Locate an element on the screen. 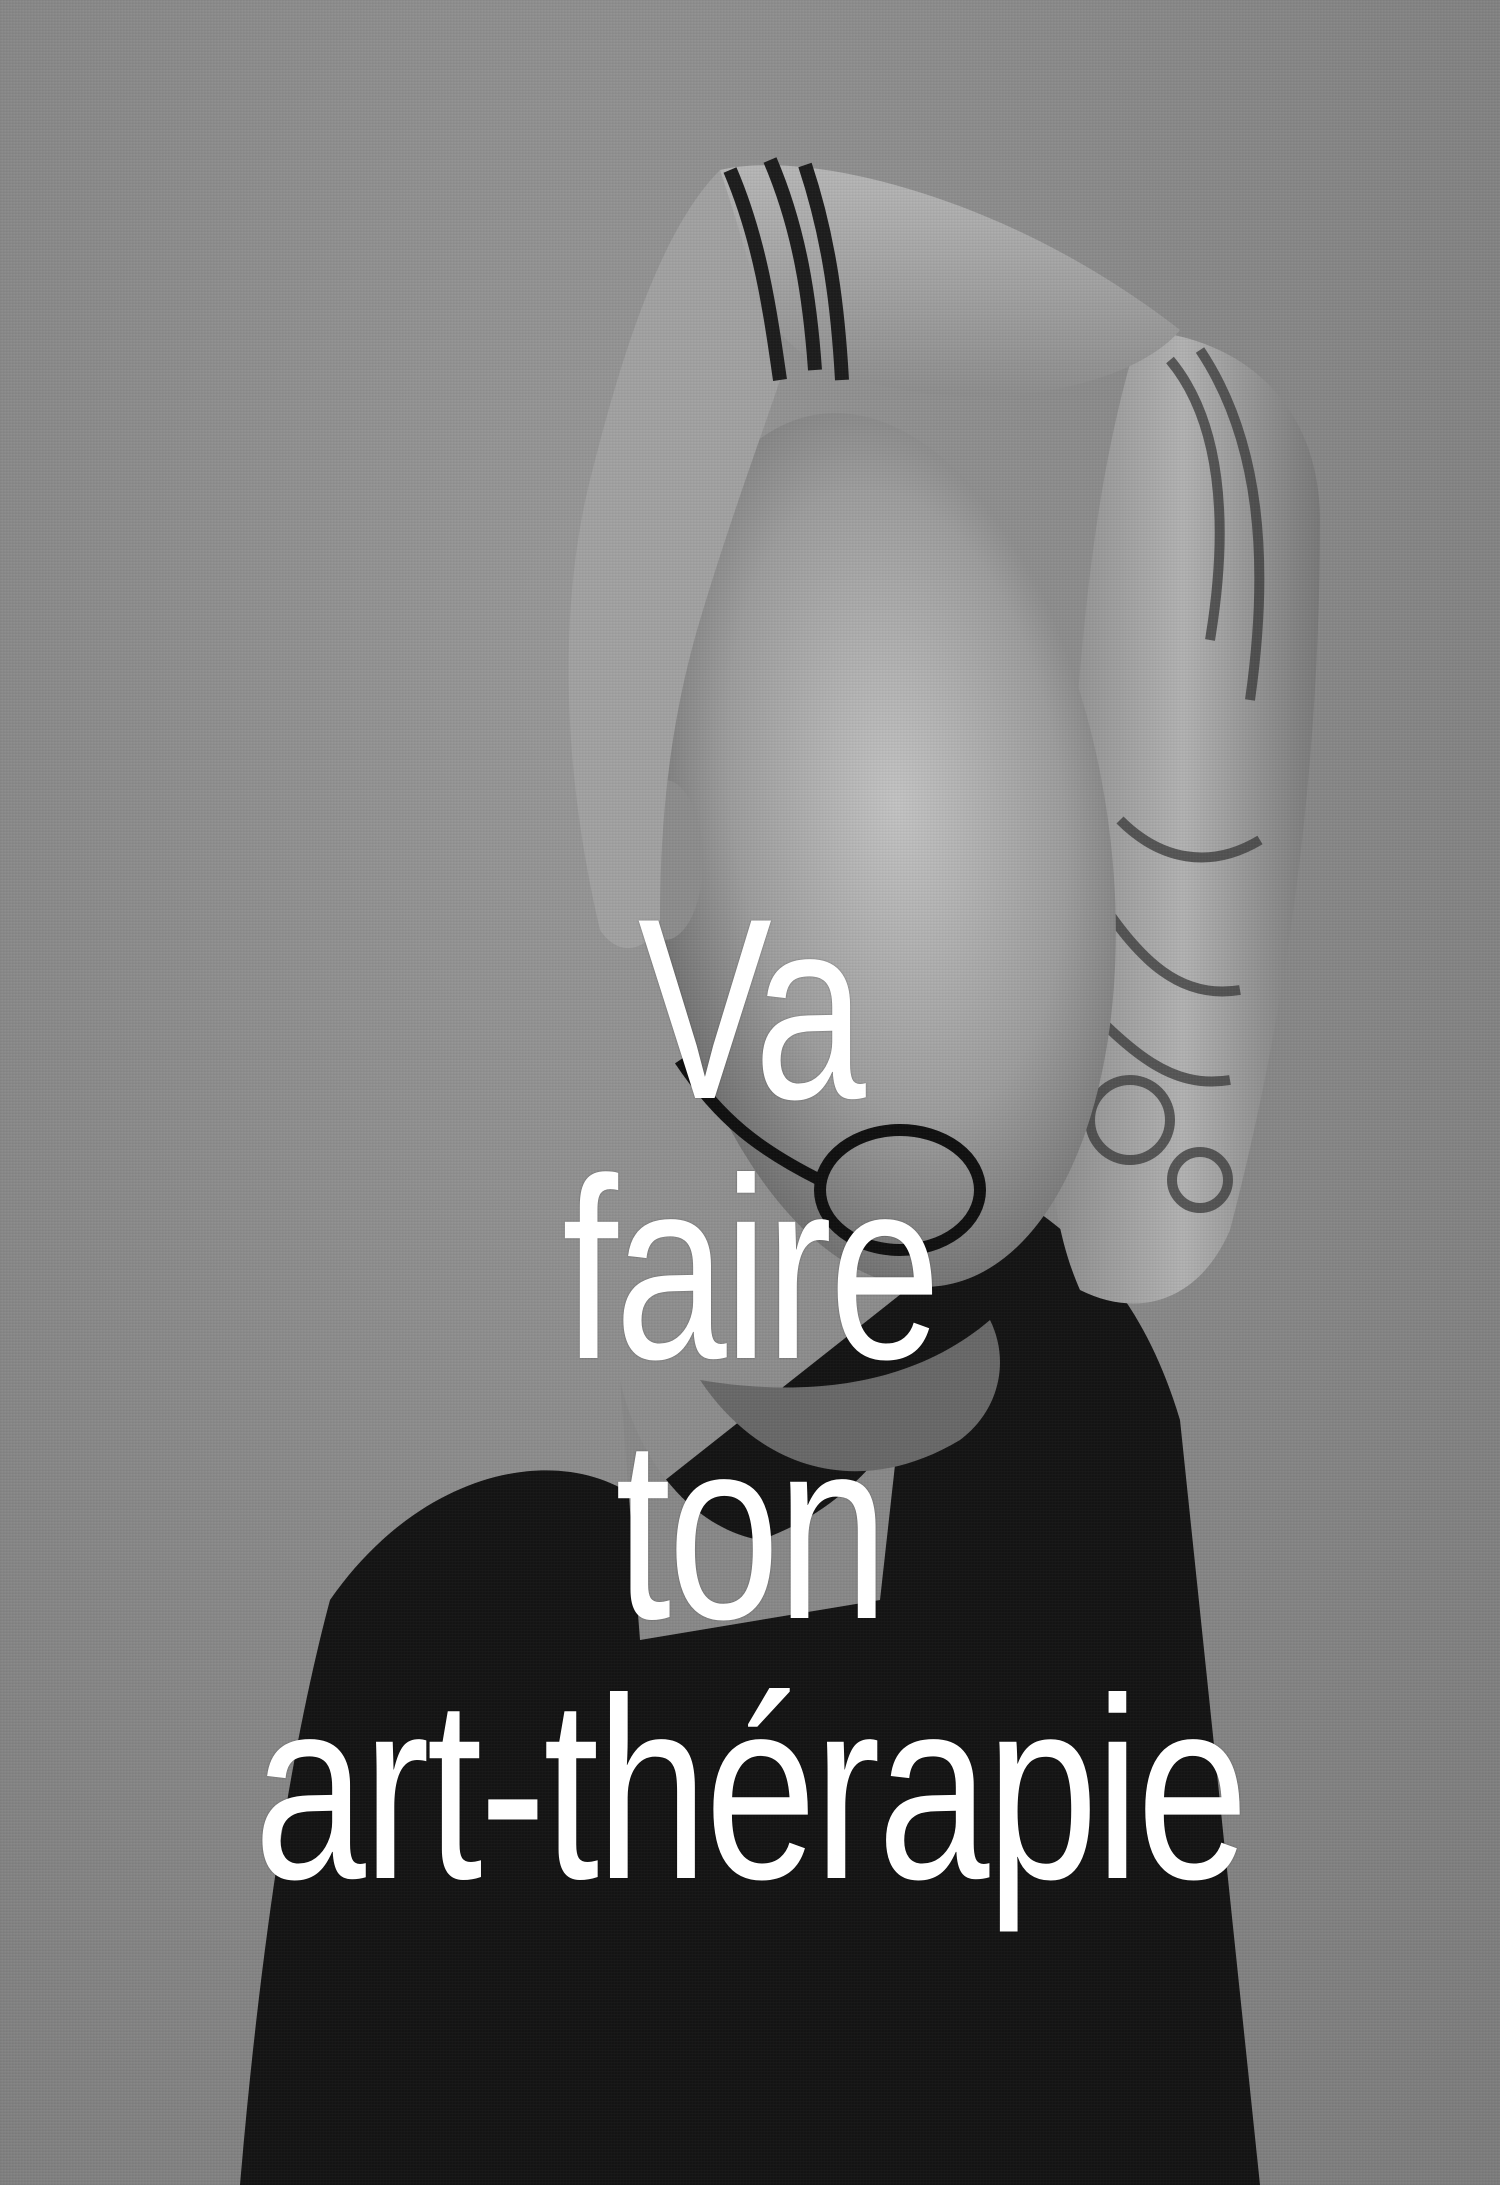  caption-line-4: art-thérapie is located at coordinates (751, 1788).